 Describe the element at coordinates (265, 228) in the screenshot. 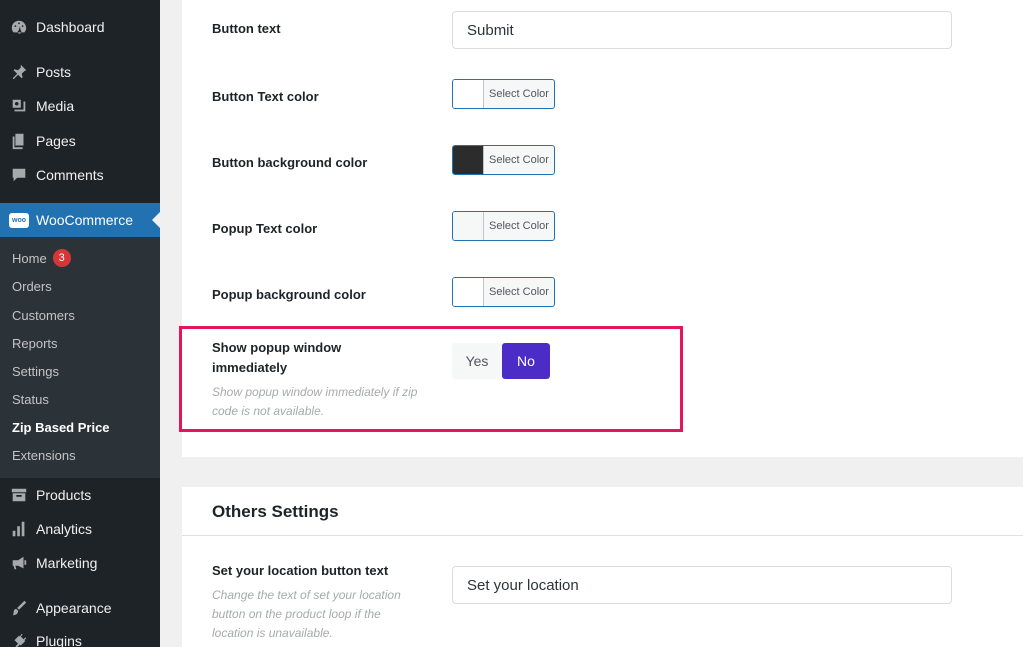

I see `popup-text-color-label: Popup Text color` at that location.